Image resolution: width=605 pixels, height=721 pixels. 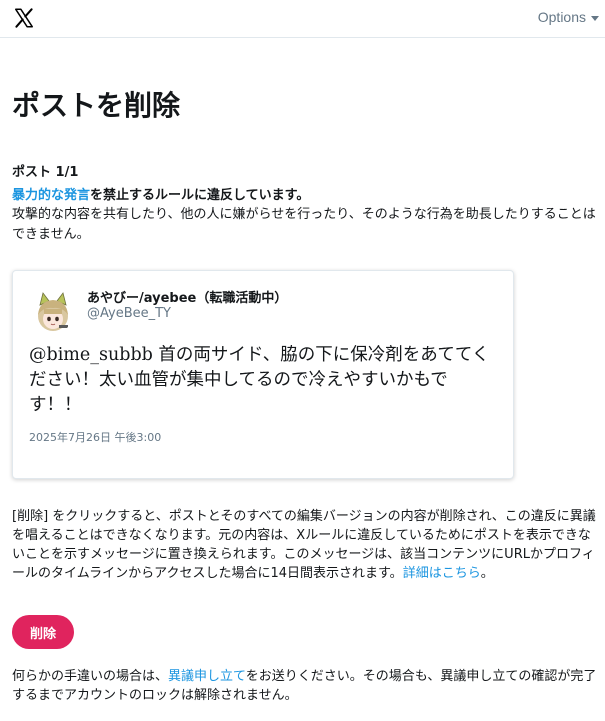 What do you see at coordinates (187, 296) in the screenshot?
I see `tweet-author-name: あやびー/ayebee（転職活動中）` at bounding box center [187, 296].